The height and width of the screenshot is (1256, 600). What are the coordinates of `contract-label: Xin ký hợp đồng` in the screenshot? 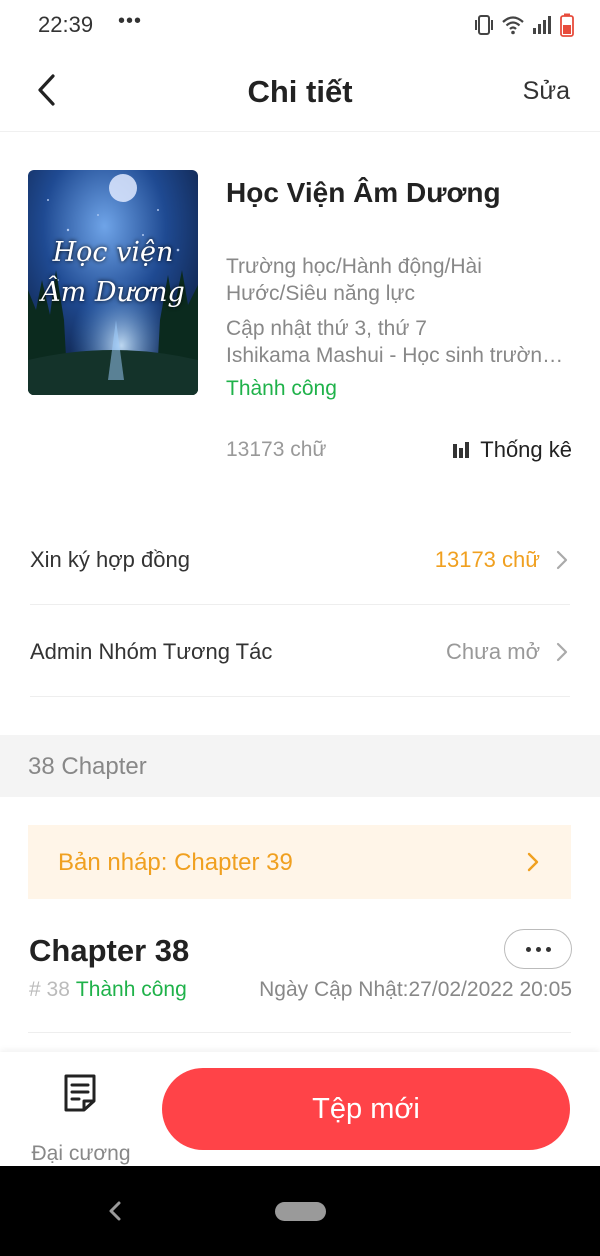 It's located at (110, 559).